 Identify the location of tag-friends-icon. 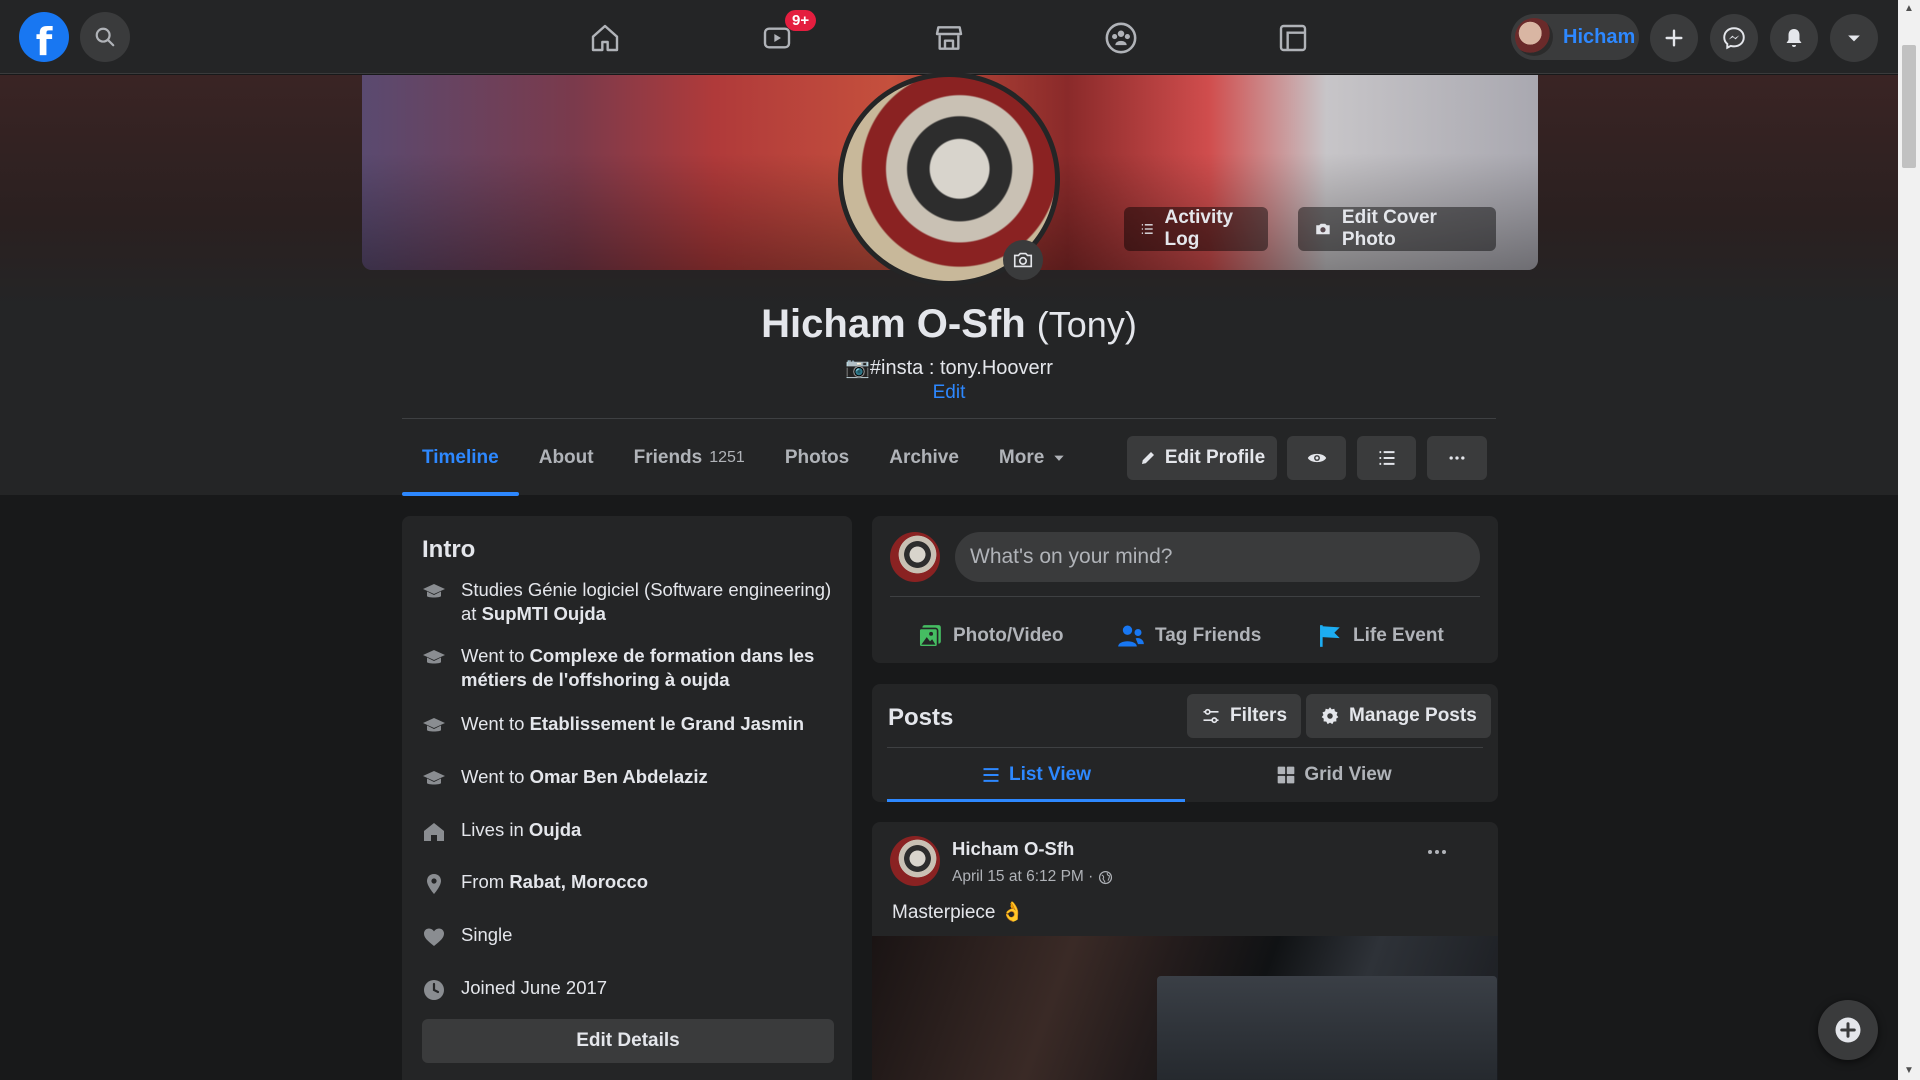
(1131, 636).